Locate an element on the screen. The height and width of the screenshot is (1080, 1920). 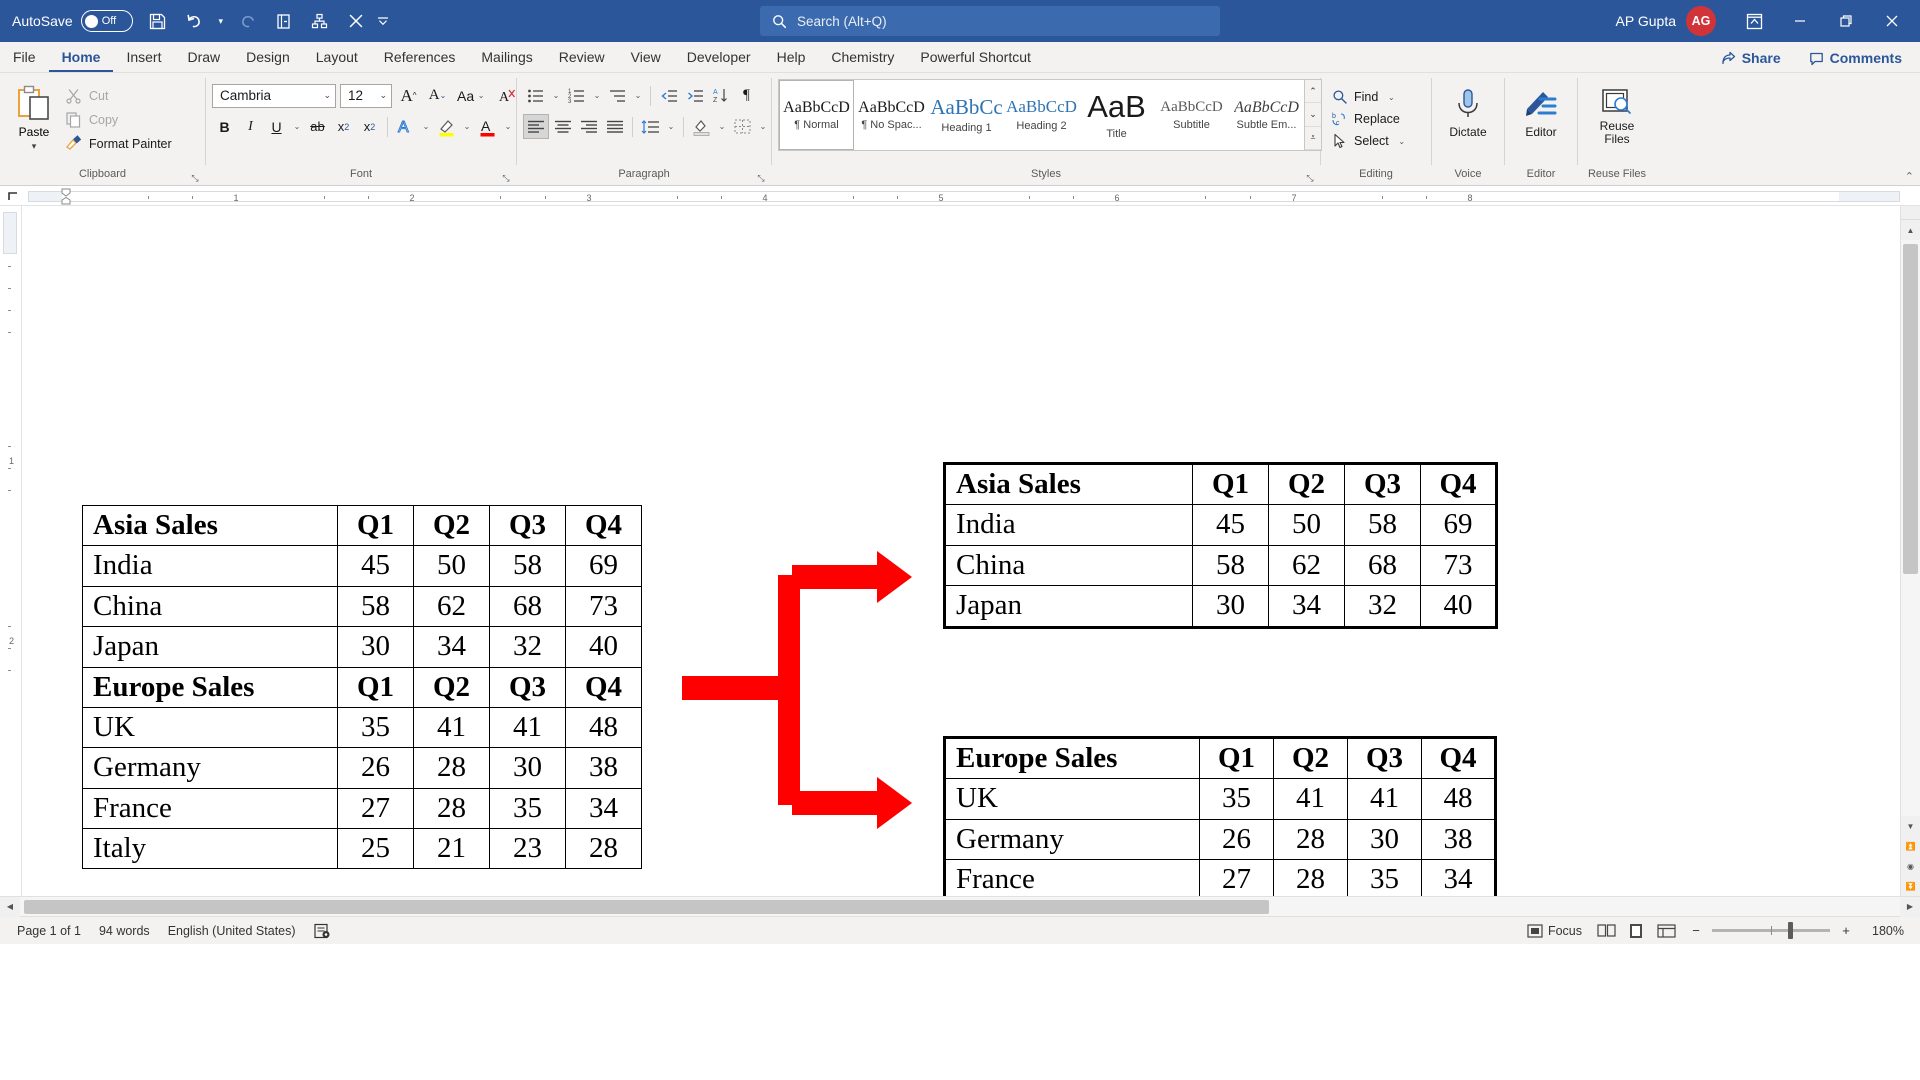
paragraph-dialog-launcher: ⤡ is located at coordinates (761, 178).